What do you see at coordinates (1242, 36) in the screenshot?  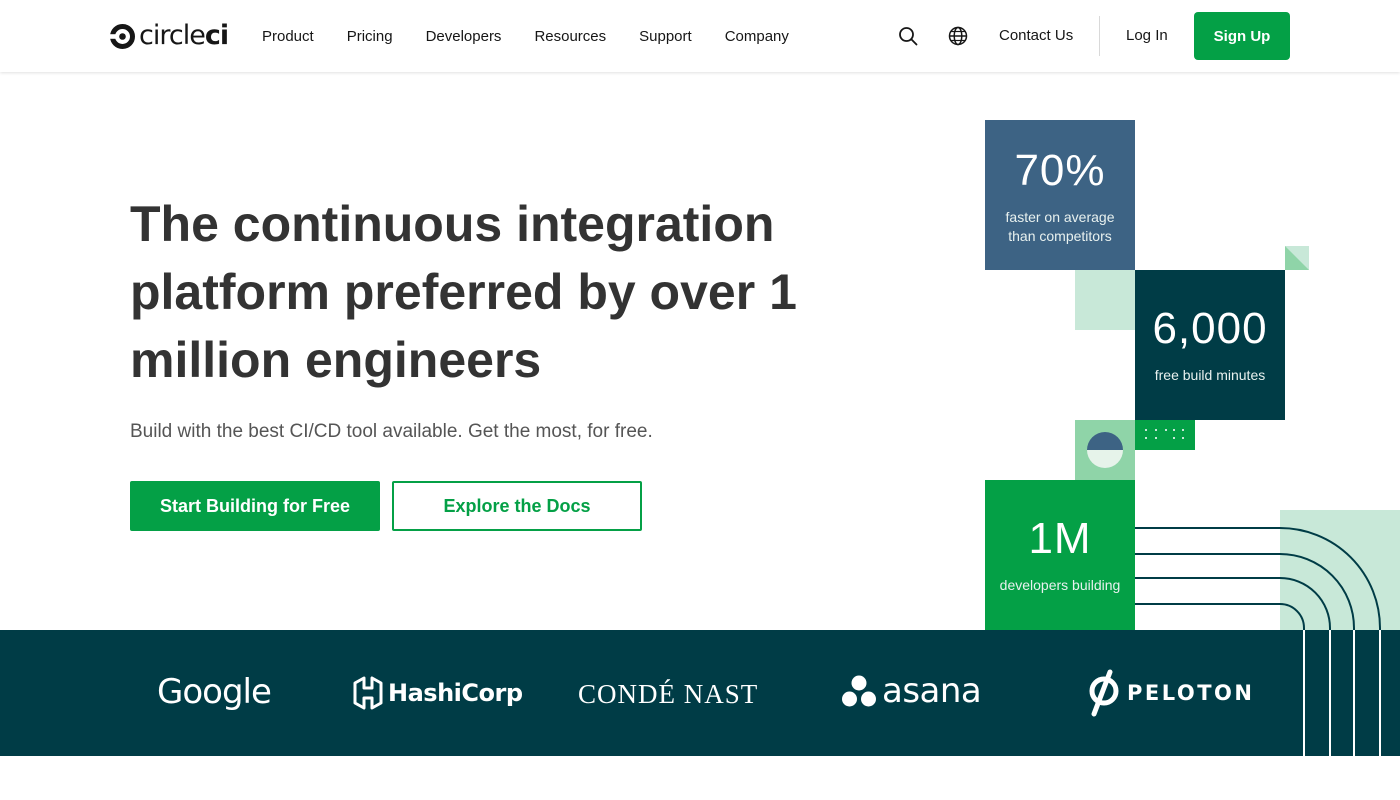 I see `signup-button: Sign Up` at bounding box center [1242, 36].